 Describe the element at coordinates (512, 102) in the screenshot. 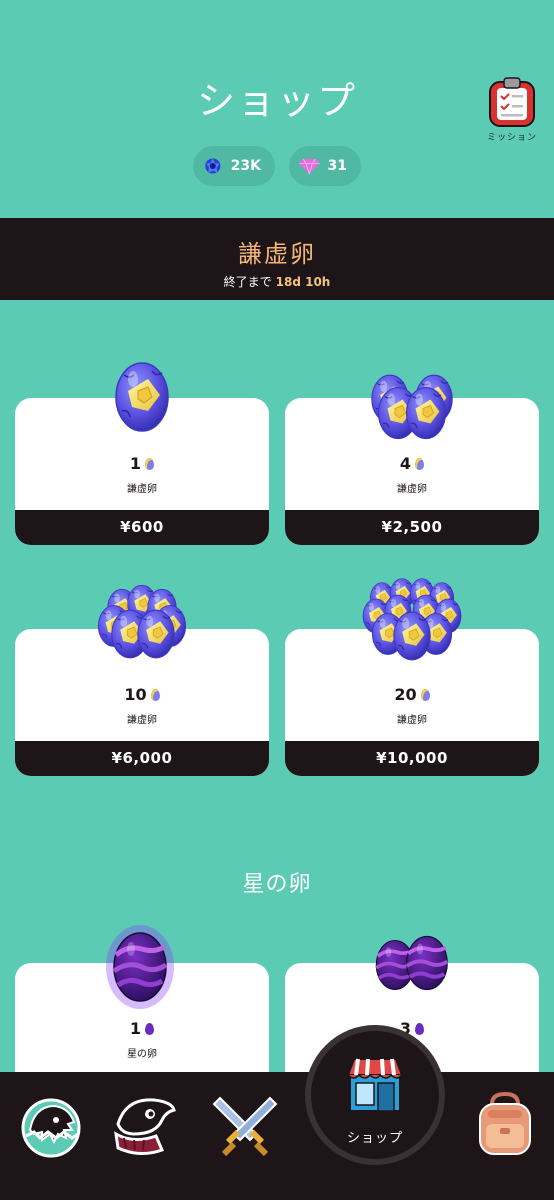

I see `clipboard-icon` at that location.